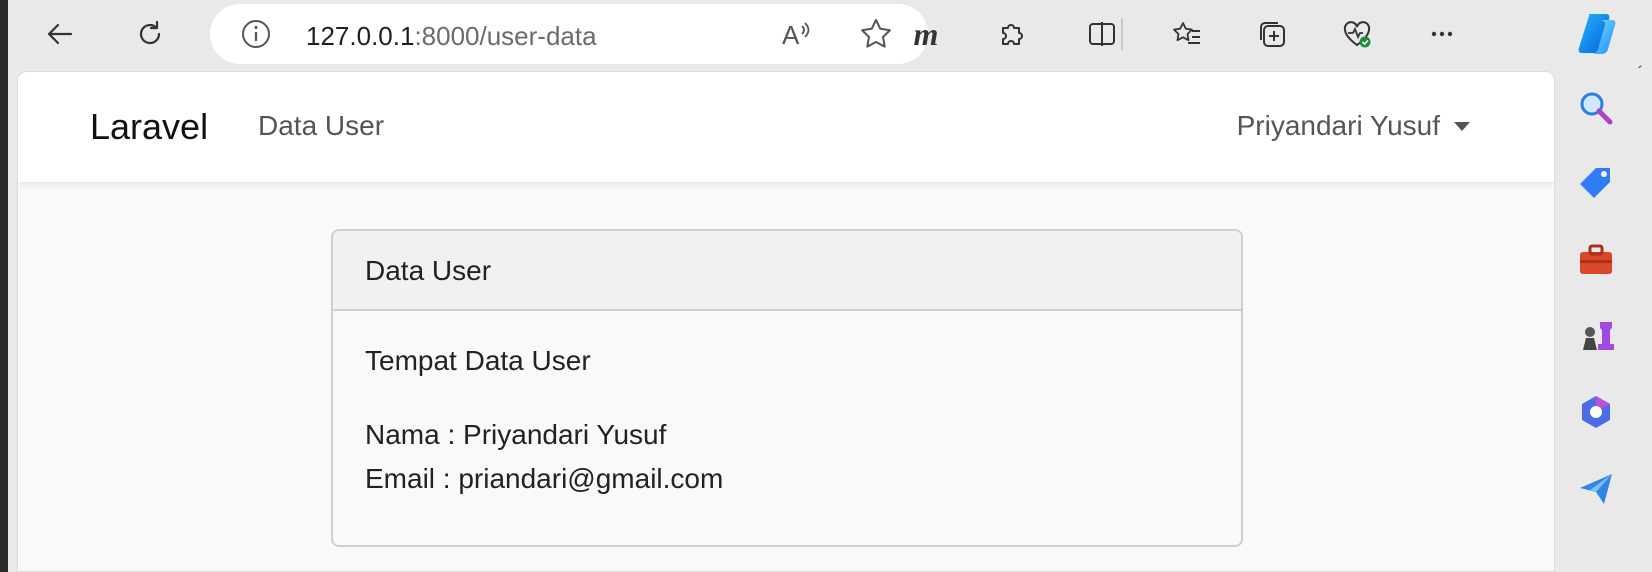 This screenshot has height=572, width=1652. I want to click on card-title: Data User, so click(428, 270).